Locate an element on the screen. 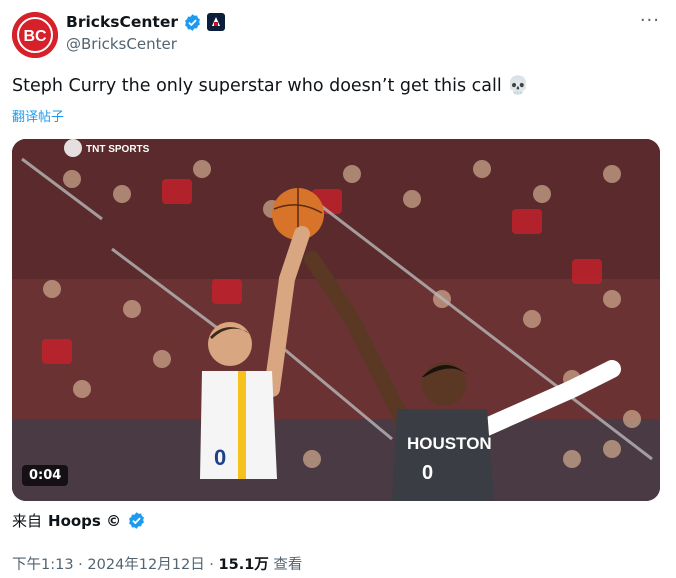 The width and height of the screenshot is (676, 578). author-handle: @BricksCenter is located at coordinates (121, 44).